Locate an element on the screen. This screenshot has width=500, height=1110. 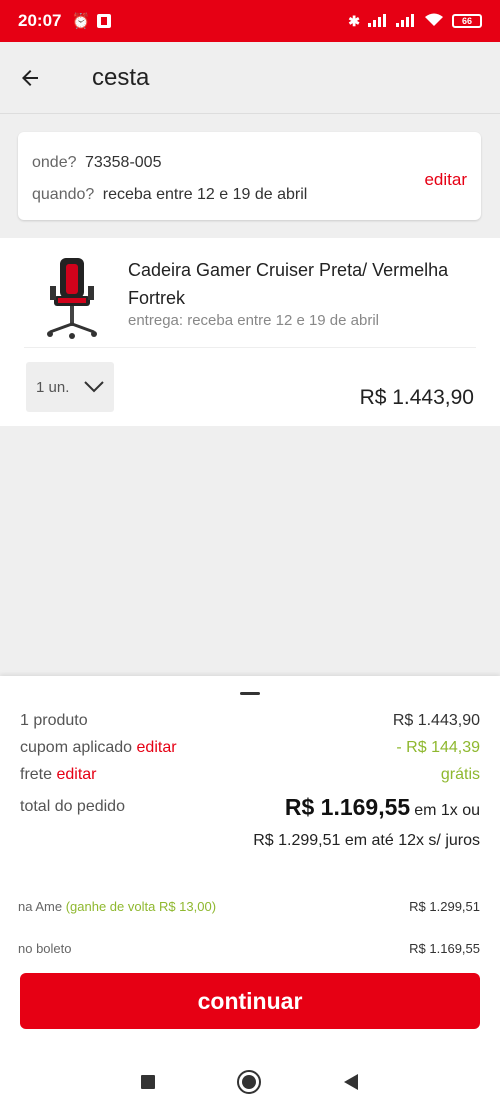
total-label: total do pedido is located at coordinates (72, 806).